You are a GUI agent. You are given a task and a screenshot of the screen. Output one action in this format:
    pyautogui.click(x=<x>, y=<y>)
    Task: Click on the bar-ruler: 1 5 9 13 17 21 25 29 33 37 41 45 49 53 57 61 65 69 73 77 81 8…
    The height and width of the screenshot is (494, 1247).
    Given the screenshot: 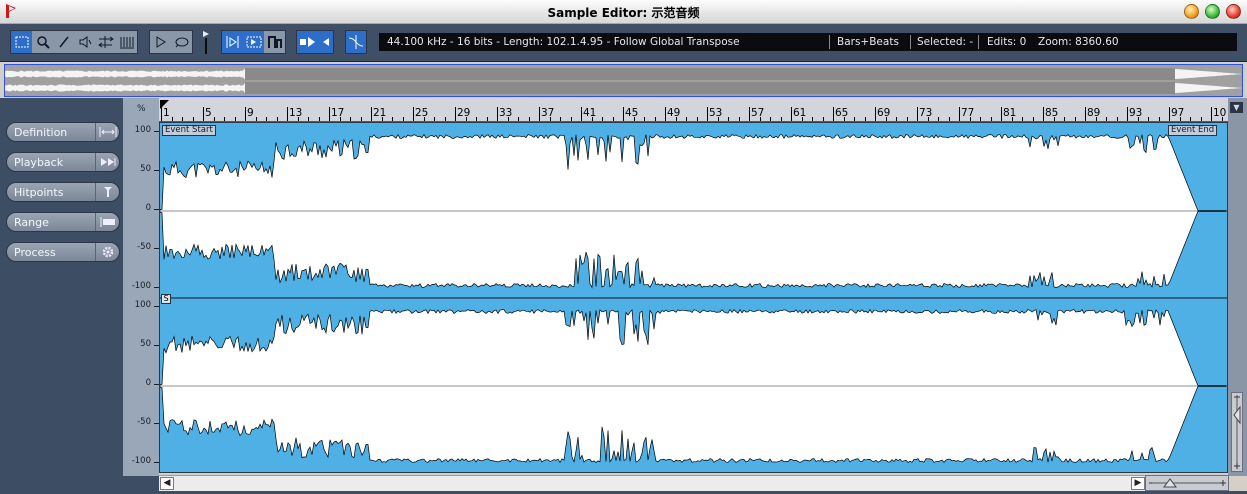 What is the action you would take?
    pyautogui.click(x=693, y=110)
    